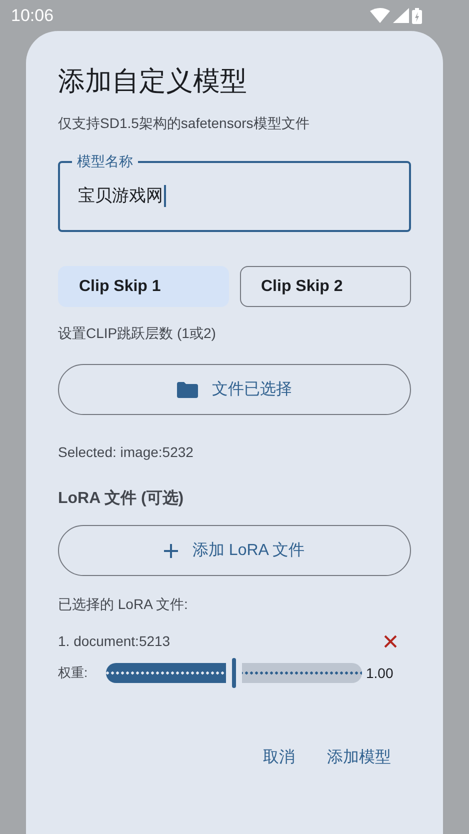 The image size is (469, 834). Describe the element at coordinates (184, 123) in the screenshot. I see `dialog-subtitle: 仅支持SD1.5架构的safetensors模型文件` at that location.